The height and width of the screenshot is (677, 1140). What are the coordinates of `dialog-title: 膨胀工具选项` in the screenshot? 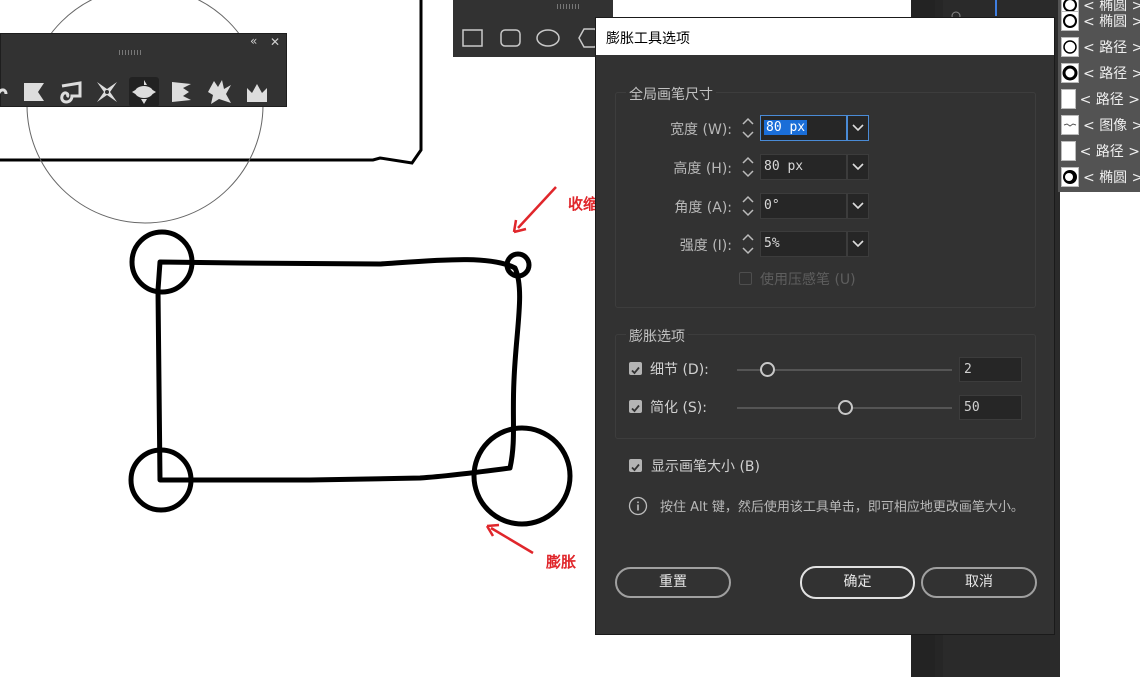 It's located at (648, 39).